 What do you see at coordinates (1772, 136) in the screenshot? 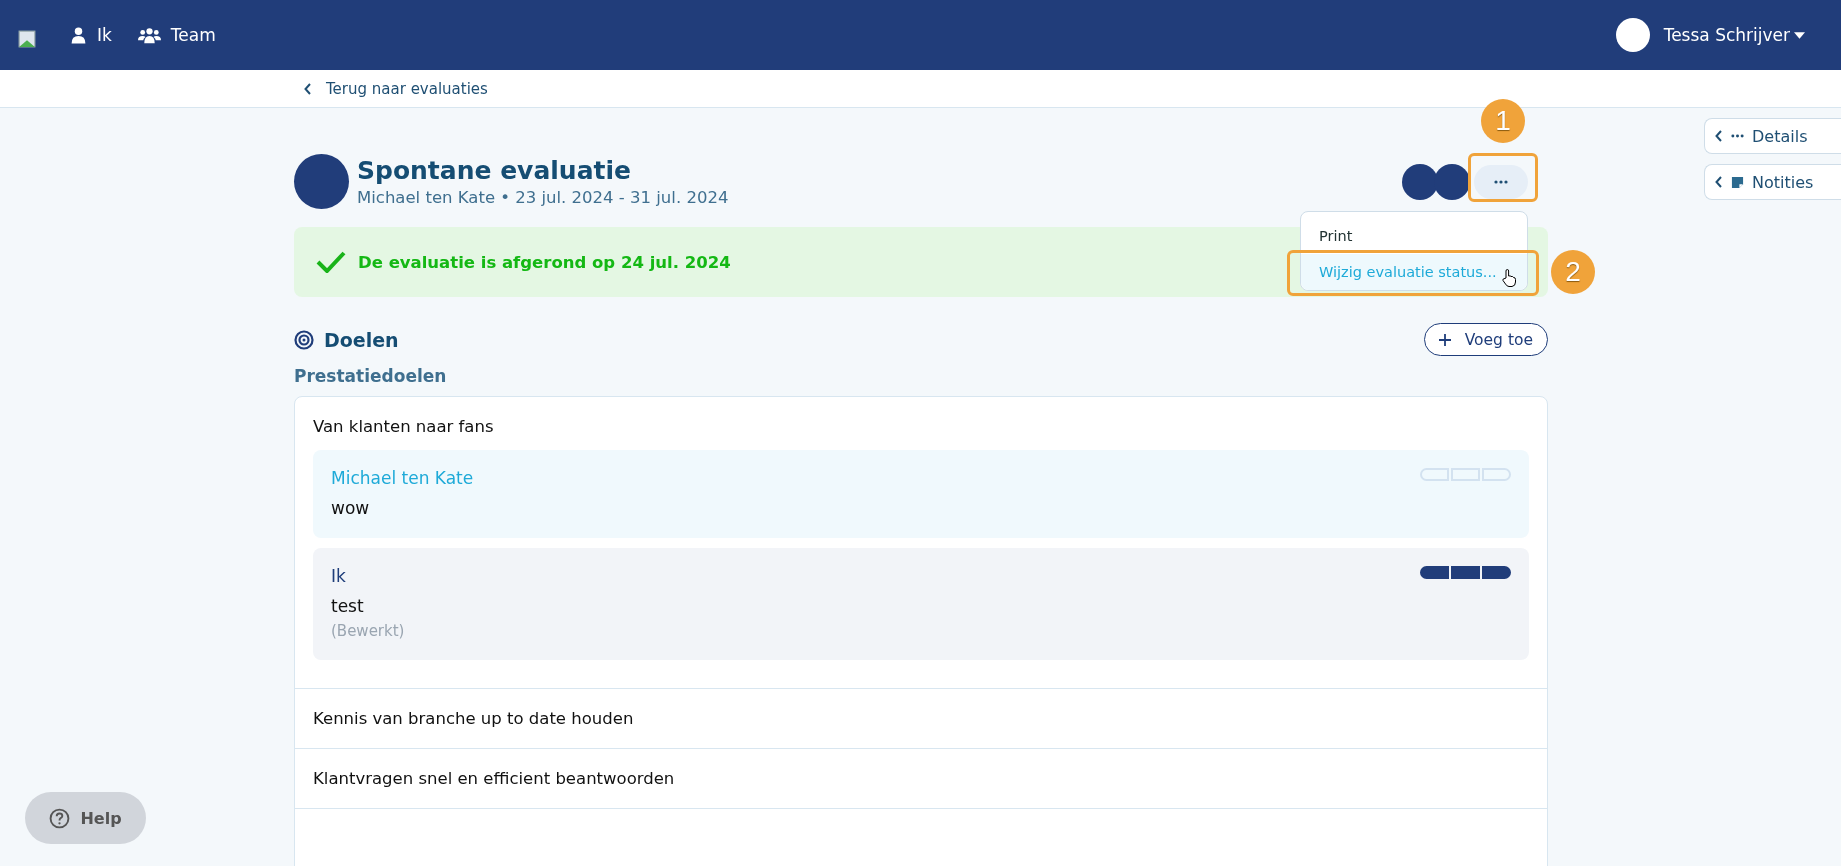
I see `side-panel-tab: Details` at bounding box center [1772, 136].